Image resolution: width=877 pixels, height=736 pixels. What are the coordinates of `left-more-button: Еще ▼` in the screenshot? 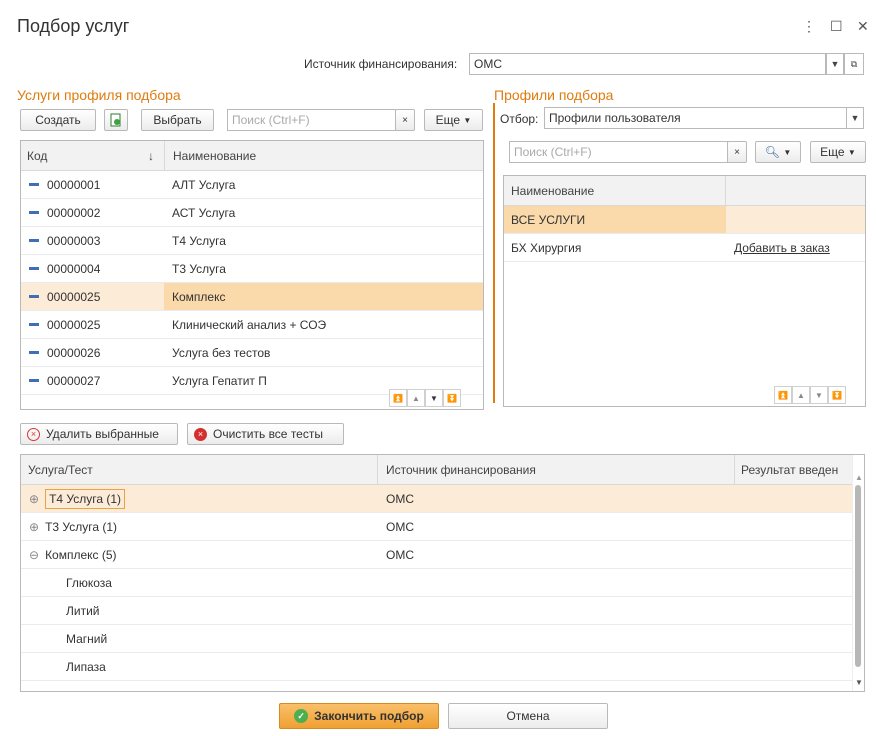 It's located at (453, 120).